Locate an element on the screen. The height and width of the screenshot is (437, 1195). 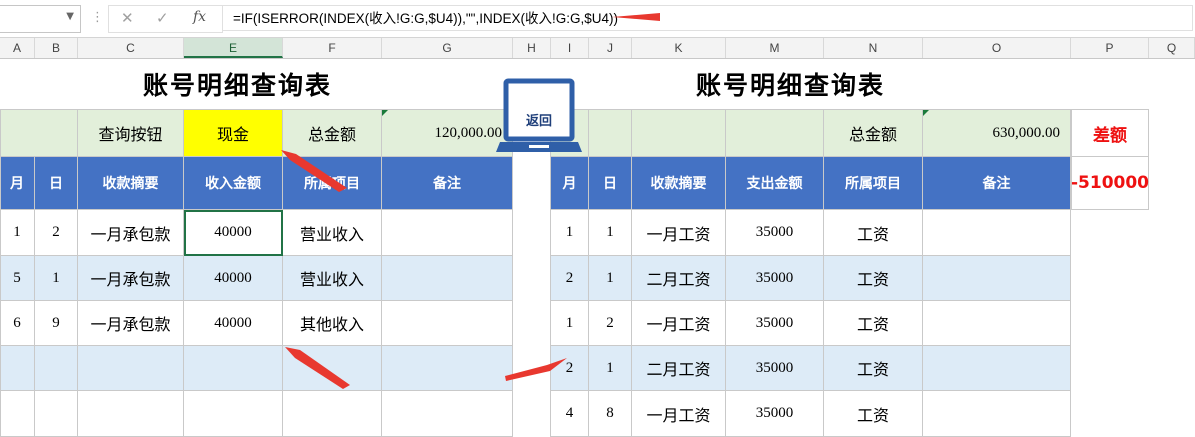
arrow-formula is located at coordinates (636, 17).